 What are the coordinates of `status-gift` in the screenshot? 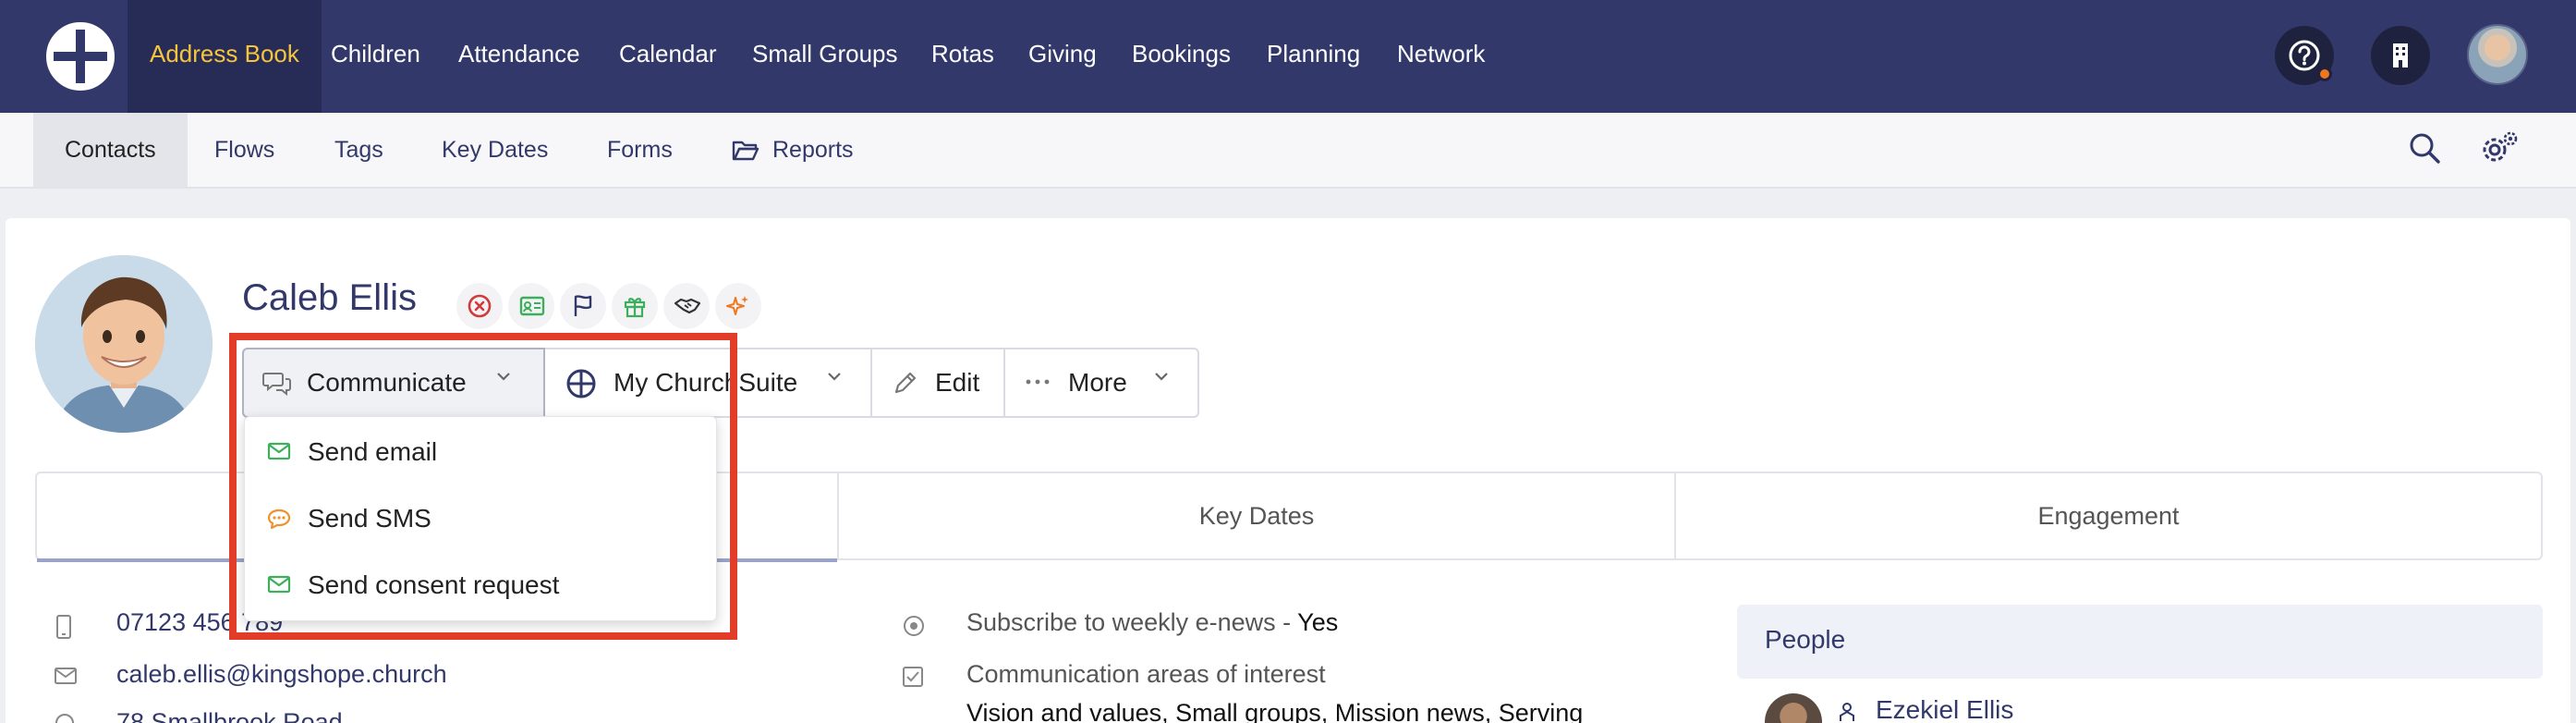 It's located at (635, 306).